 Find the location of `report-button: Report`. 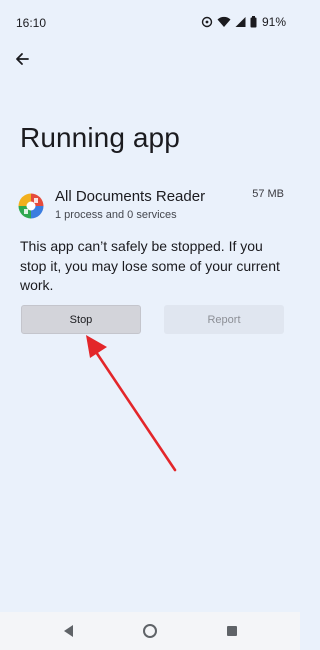

report-button: Report is located at coordinates (224, 319).